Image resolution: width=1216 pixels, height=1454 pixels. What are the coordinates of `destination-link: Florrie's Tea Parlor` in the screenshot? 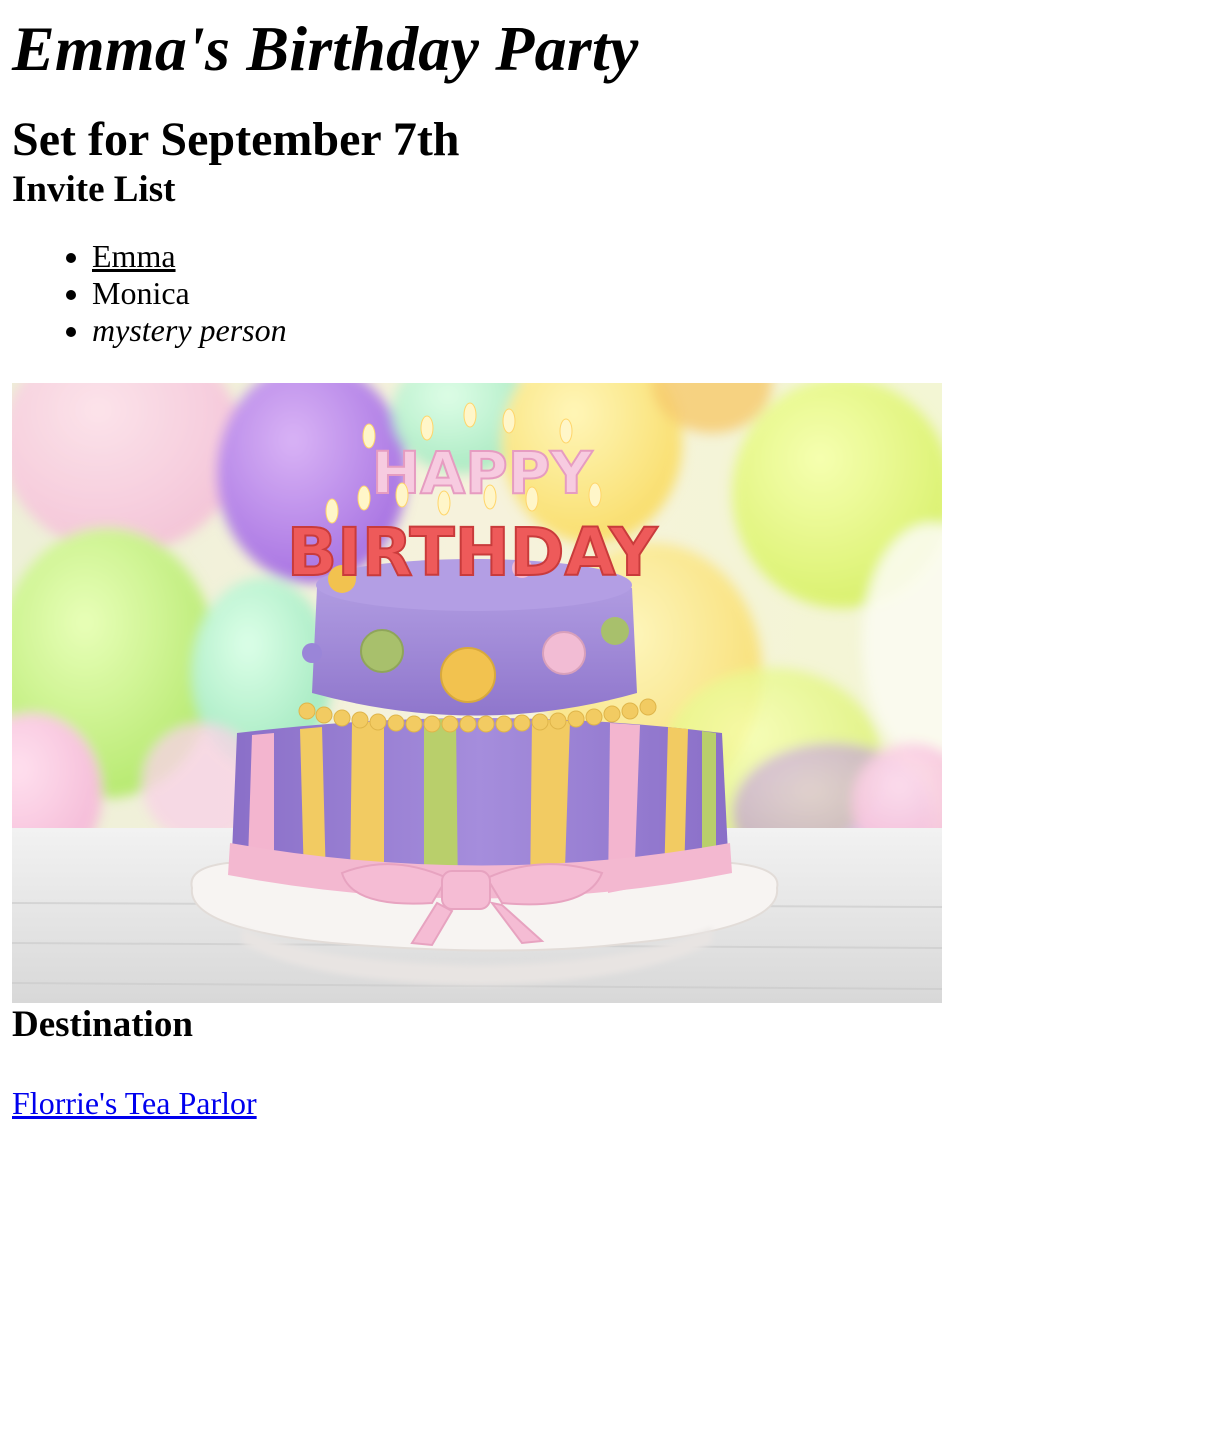 It's located at (134, 1103).